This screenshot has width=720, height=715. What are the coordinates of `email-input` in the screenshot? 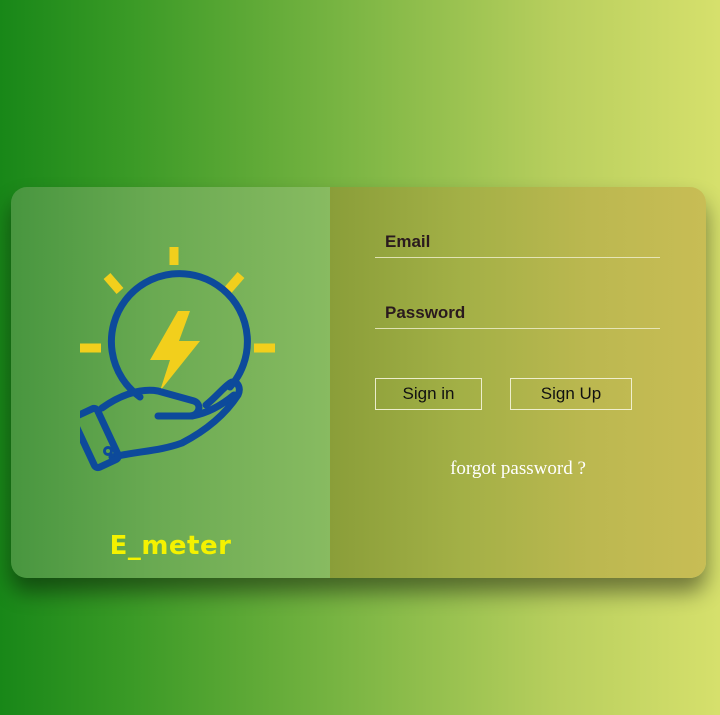 It's located at (517, 242).